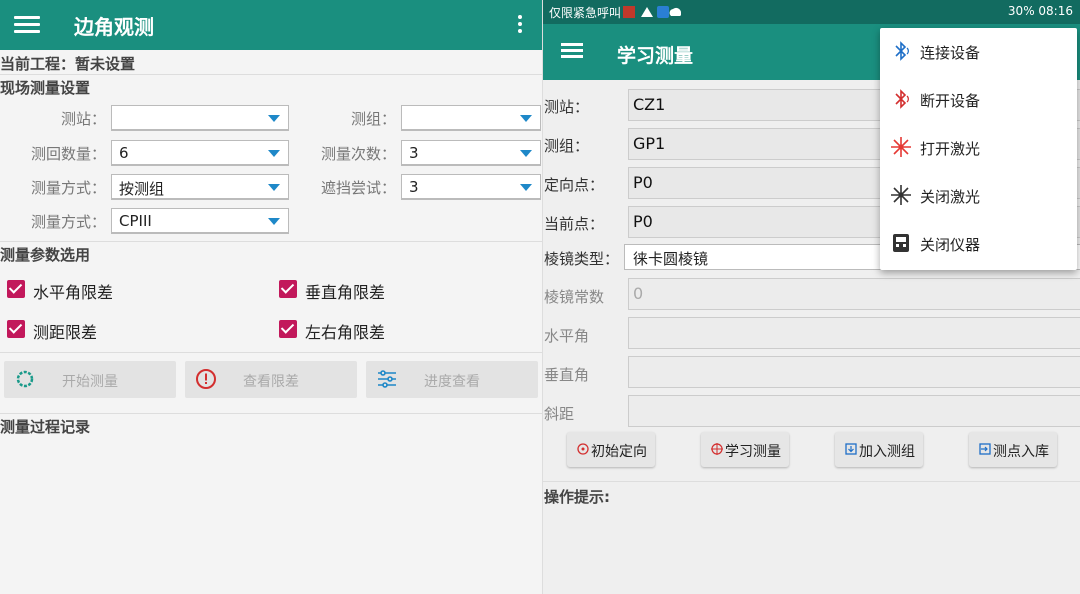  Describe the element at coordinates (559, 414) in the screenshot. I see `slope-distance-label: 斜距` at that location.